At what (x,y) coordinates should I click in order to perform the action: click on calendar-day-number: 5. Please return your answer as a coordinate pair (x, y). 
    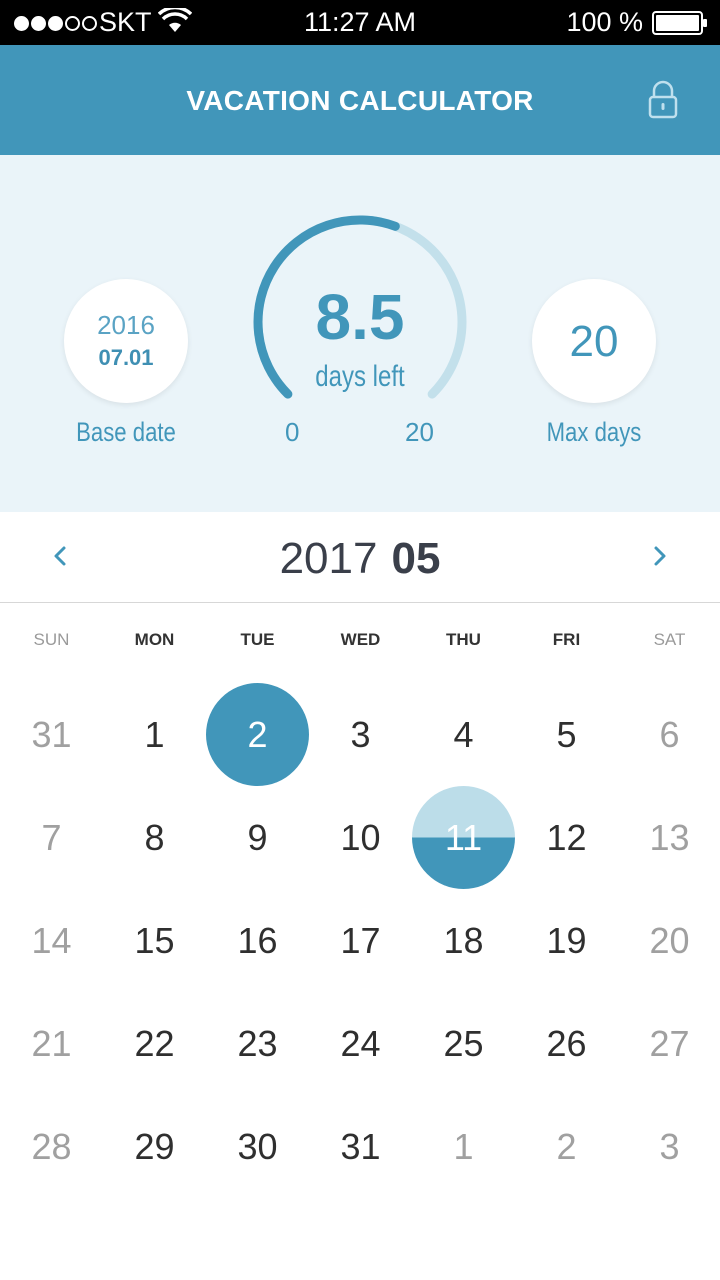
    Looking at the image, I should click on (566, 734).